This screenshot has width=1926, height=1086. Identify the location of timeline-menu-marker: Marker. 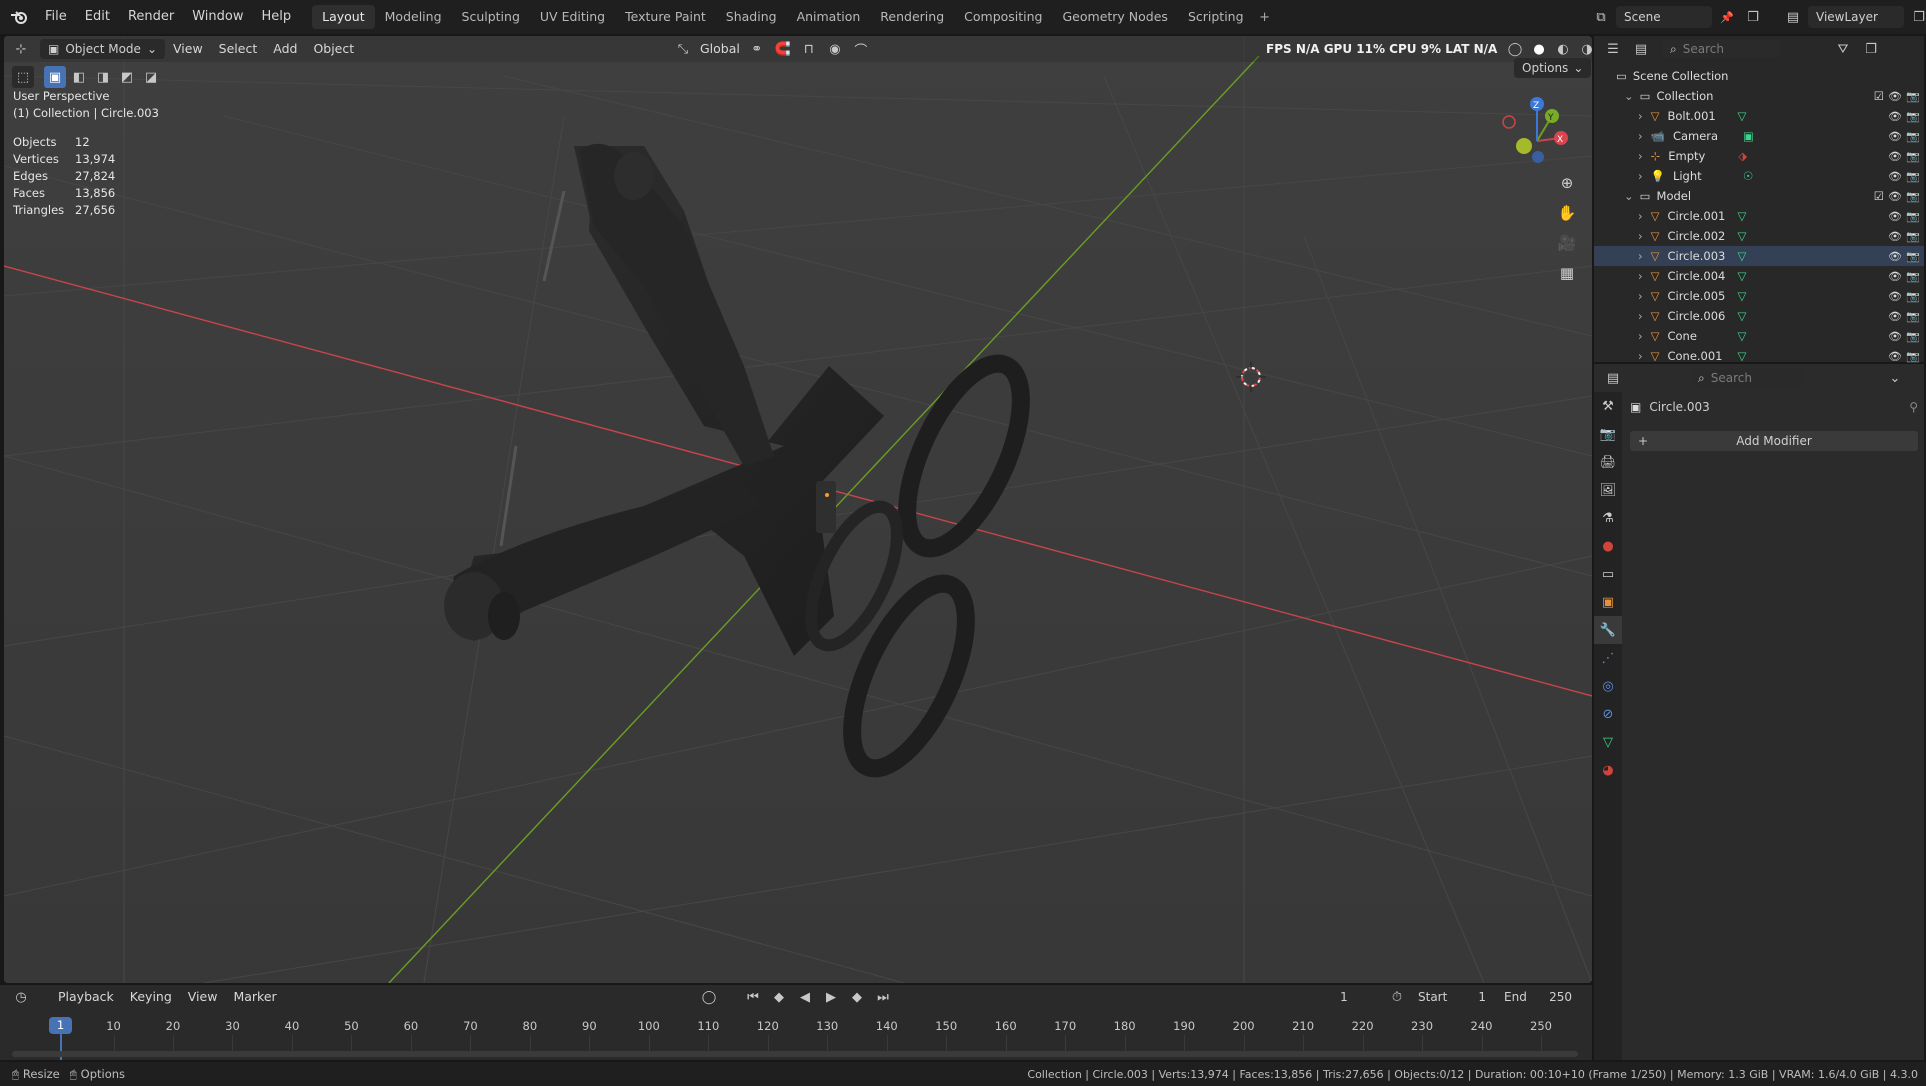
(254, 997).